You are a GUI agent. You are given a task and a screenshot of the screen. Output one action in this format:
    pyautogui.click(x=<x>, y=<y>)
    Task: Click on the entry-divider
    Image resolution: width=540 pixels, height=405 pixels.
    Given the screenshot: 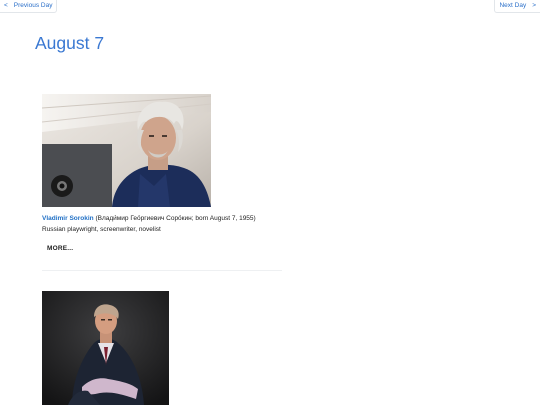 What is the action you would take?
    pyautogui.click(x=162, y=270)
    